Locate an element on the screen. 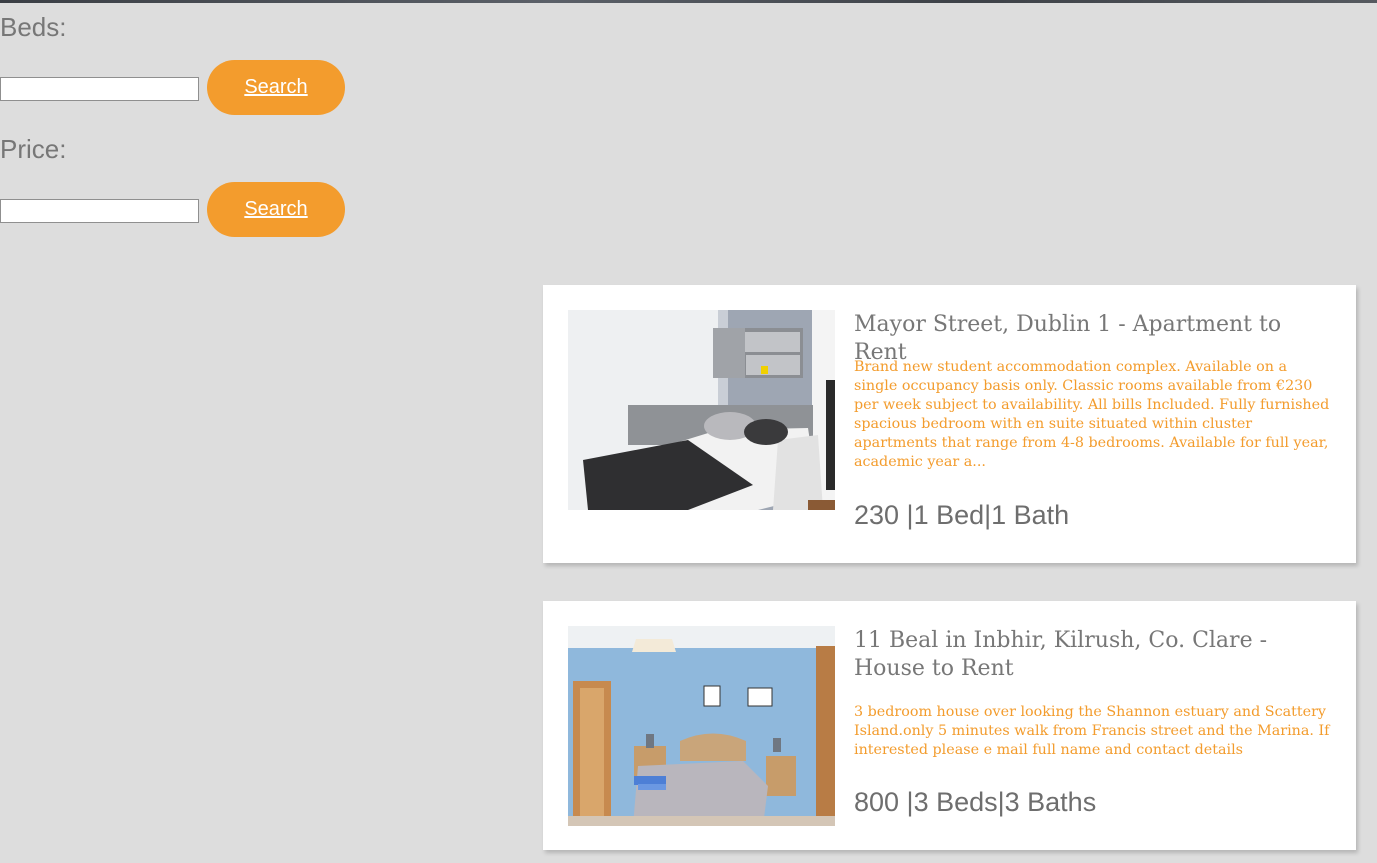 The height and width of the screenshot is (863, 1377). listing-meta: 800 |3 Beds|3 Baths is located at coordinates (975, 802).